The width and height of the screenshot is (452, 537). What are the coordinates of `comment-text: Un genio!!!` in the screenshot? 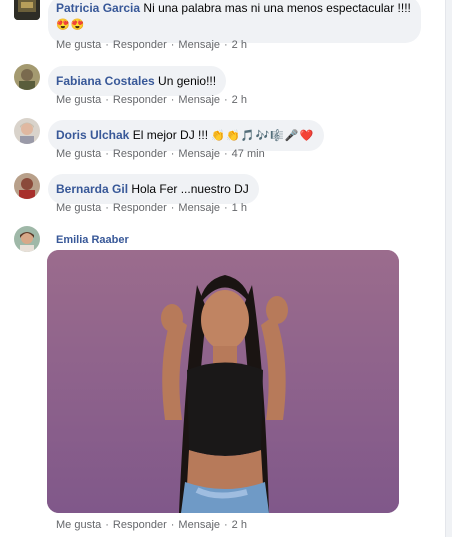 It's located at (187, 81).